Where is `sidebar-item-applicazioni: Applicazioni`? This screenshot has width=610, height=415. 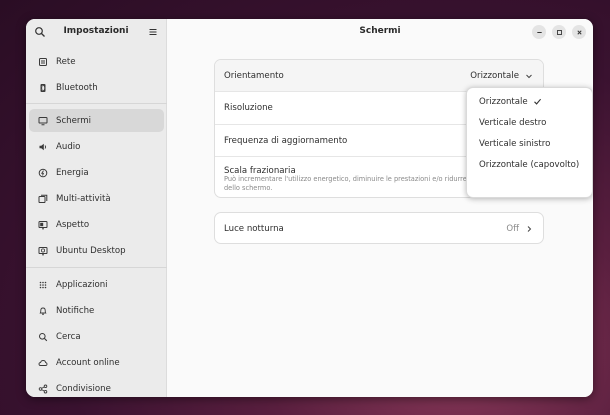 sidebar-item-applicazioni: Applicazioni is located at coordinates (96, 284).